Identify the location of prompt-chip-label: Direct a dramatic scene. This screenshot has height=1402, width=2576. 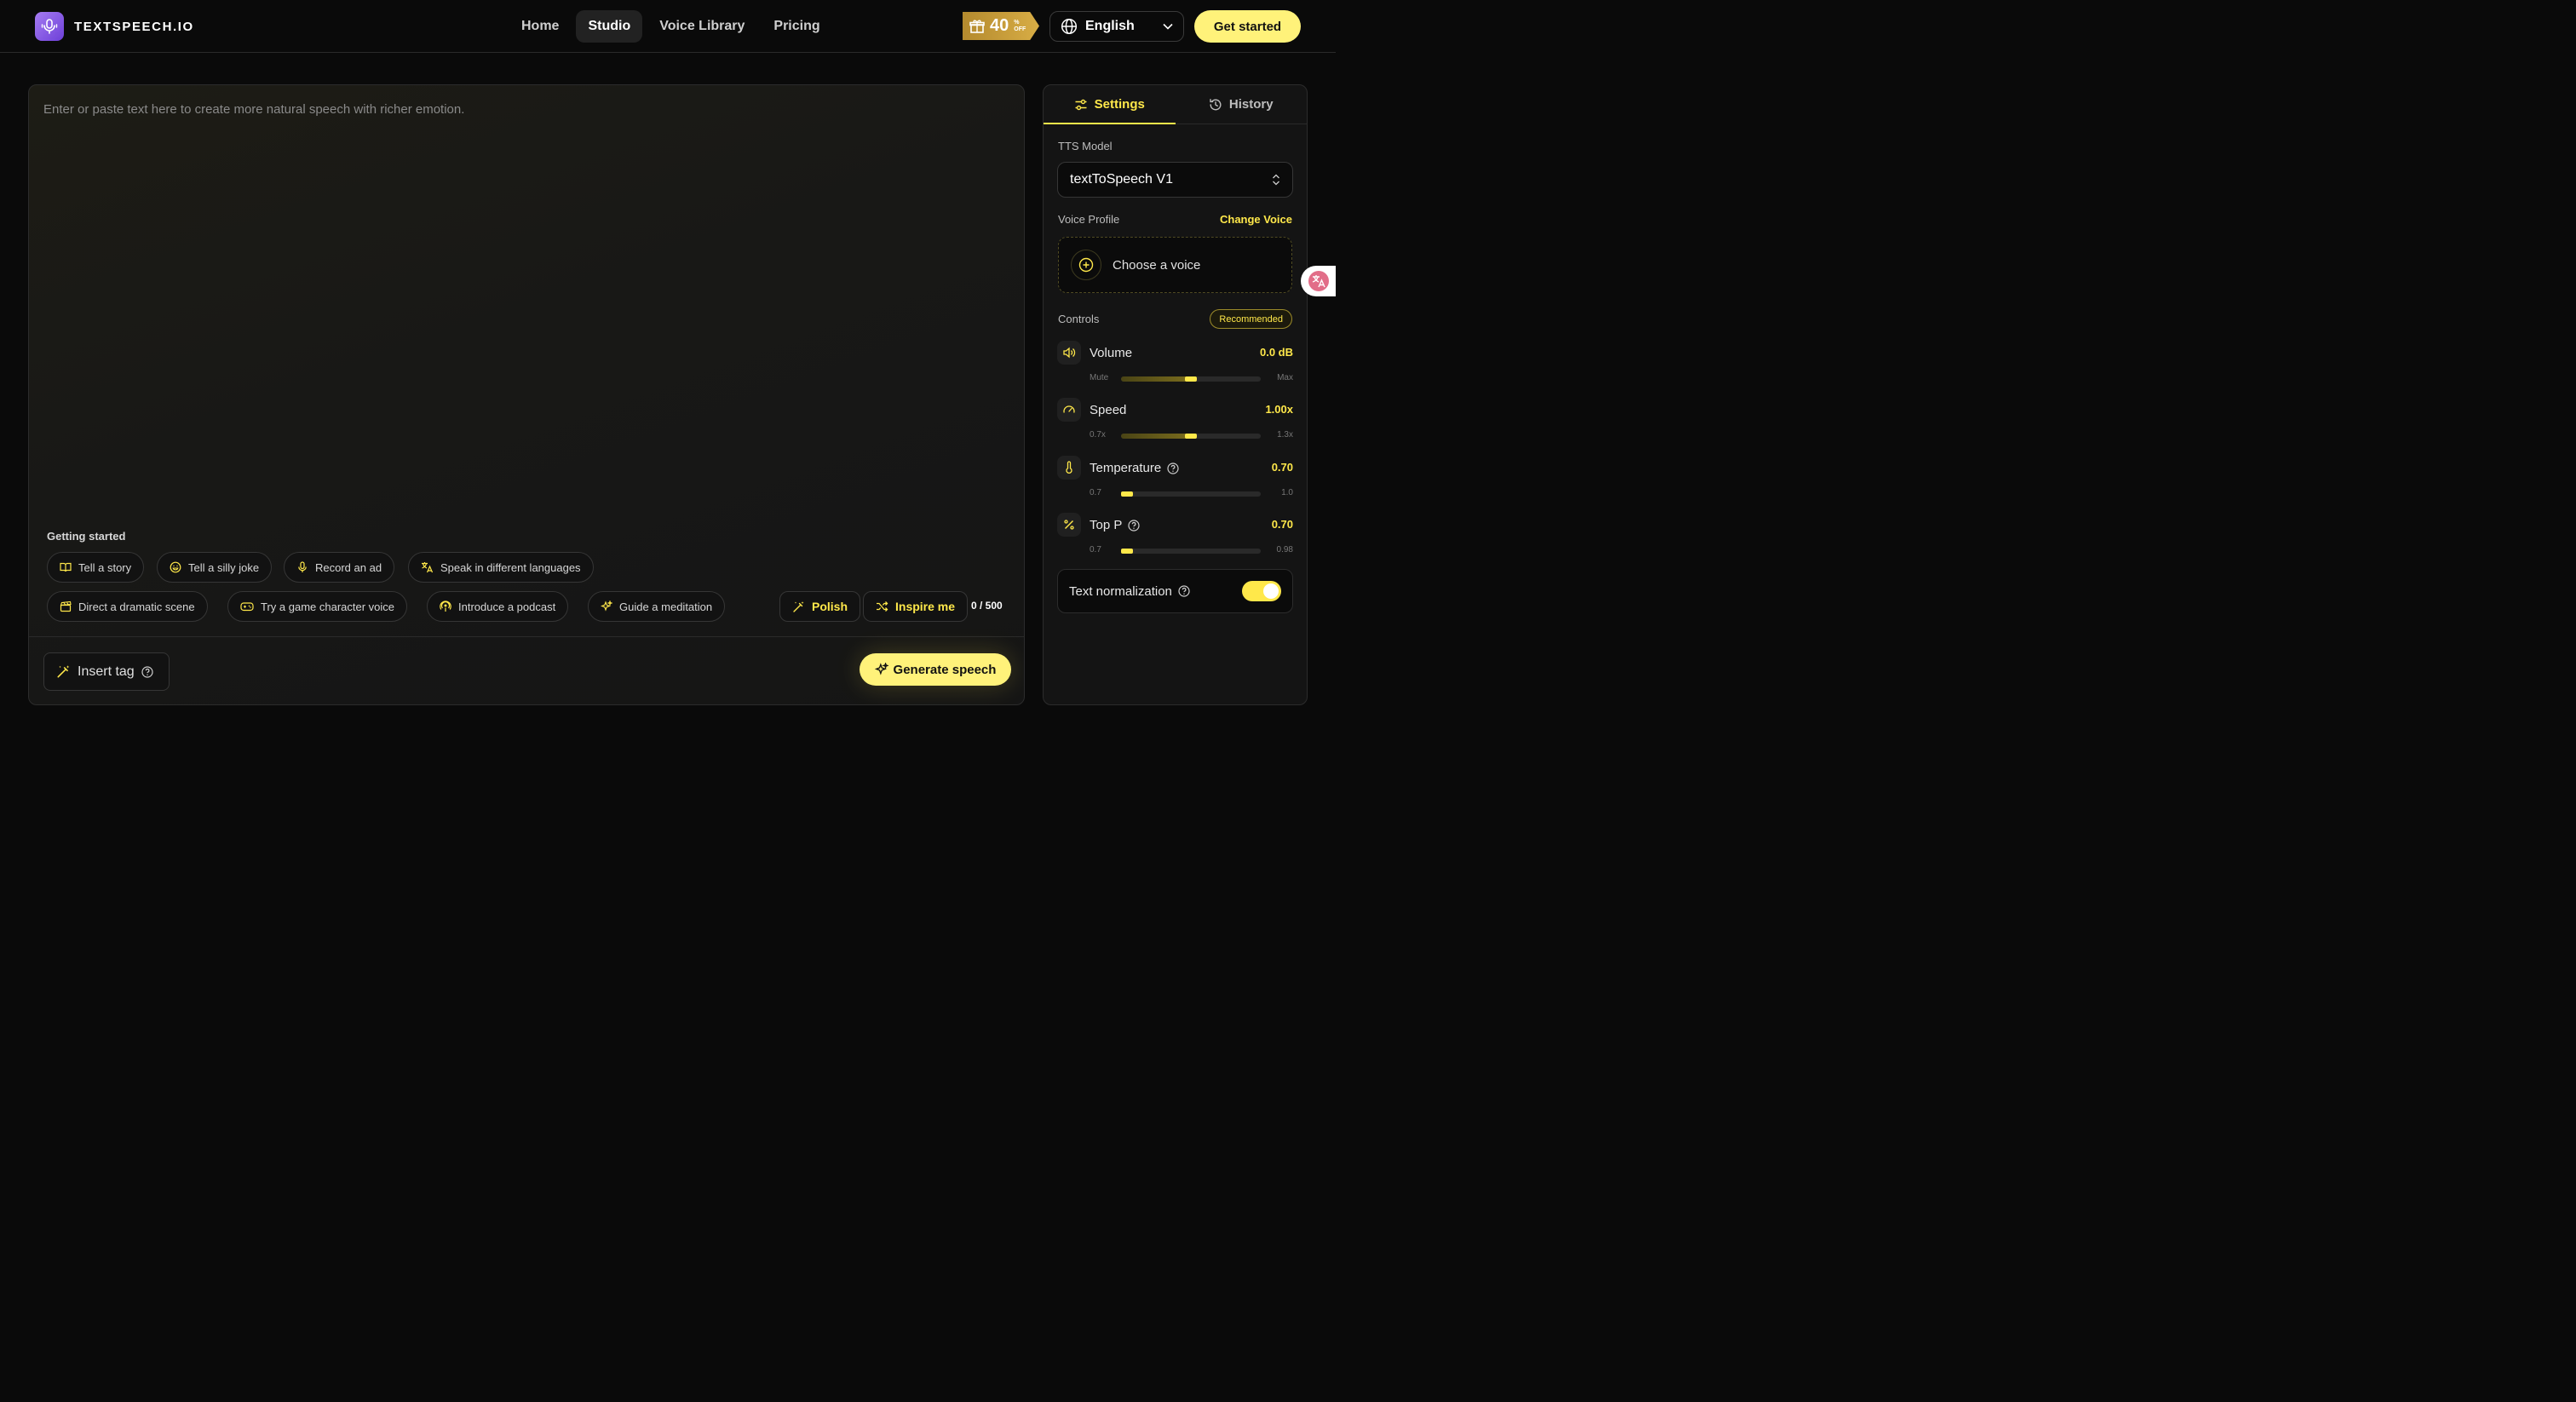
(136, 606).